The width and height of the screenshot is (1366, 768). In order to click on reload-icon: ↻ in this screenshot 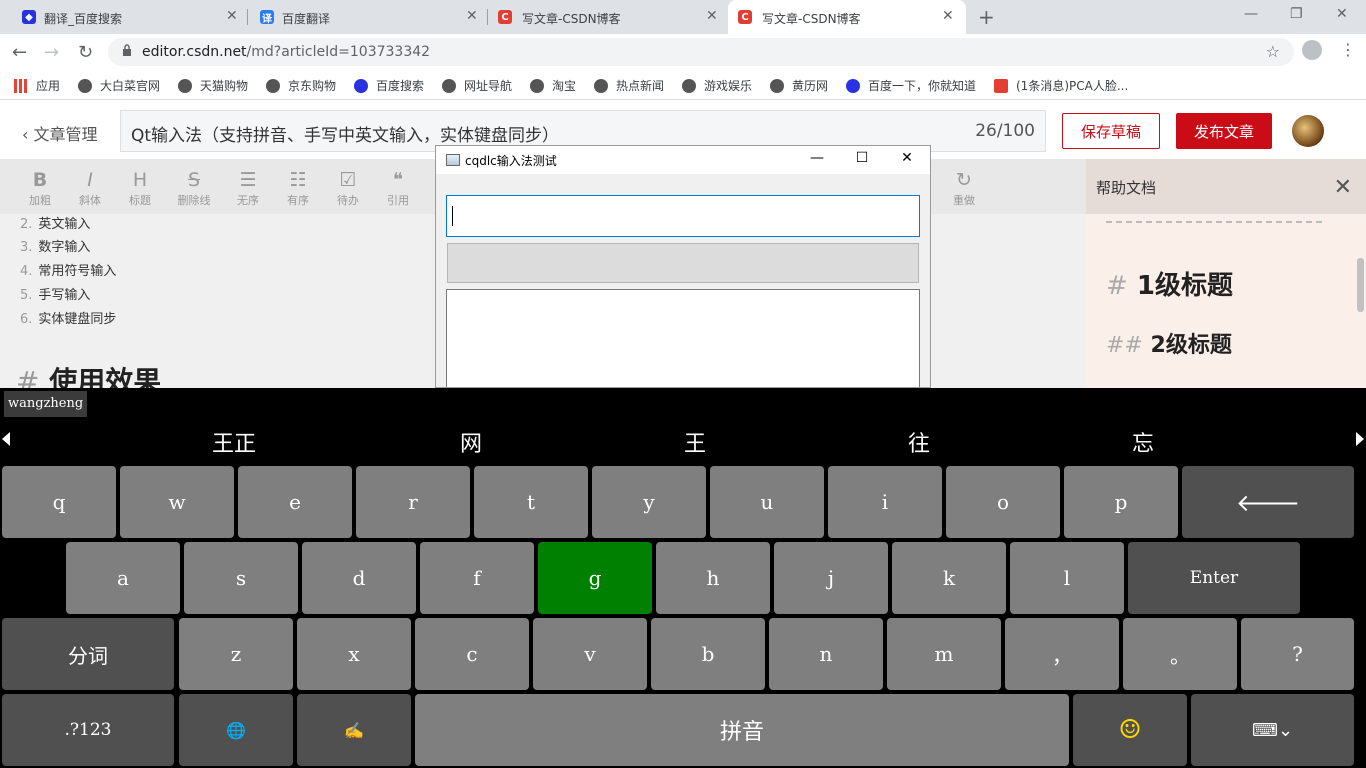, I will do `click(85, 52)`.